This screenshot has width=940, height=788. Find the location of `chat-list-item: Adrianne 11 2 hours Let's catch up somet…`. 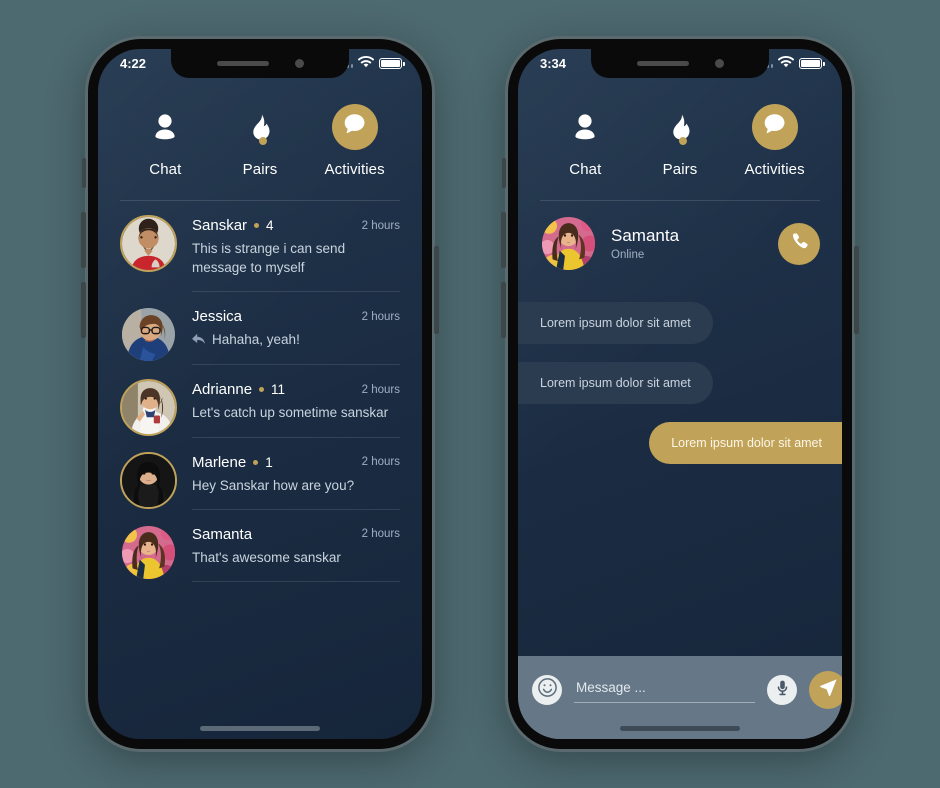

chat-list-item: Adrianne 11 2 hours Let's catch up somet… is located at coordinates (260, 401).